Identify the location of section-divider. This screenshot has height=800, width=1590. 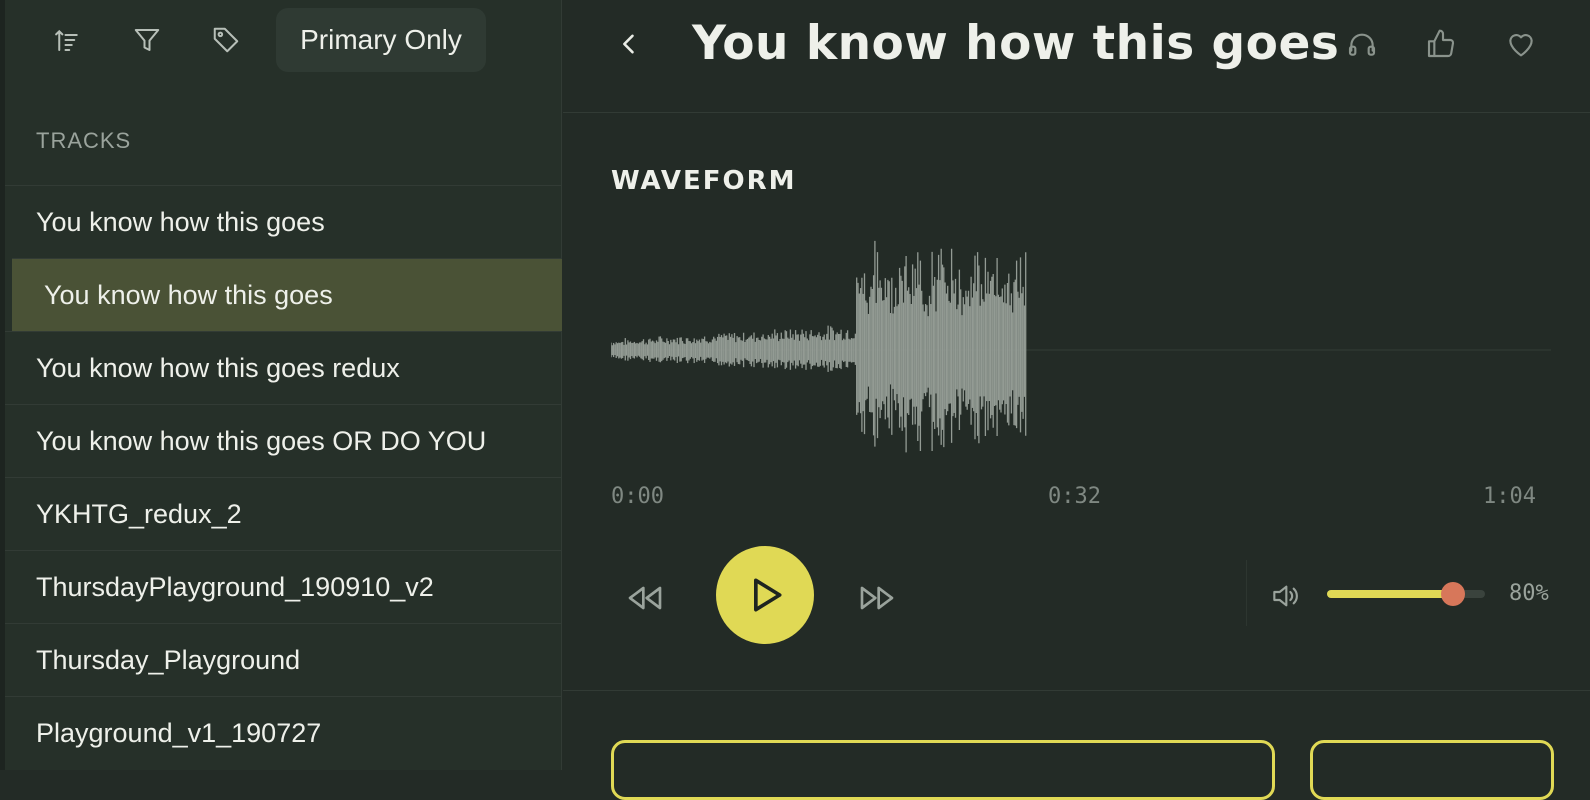
(1076, 690).